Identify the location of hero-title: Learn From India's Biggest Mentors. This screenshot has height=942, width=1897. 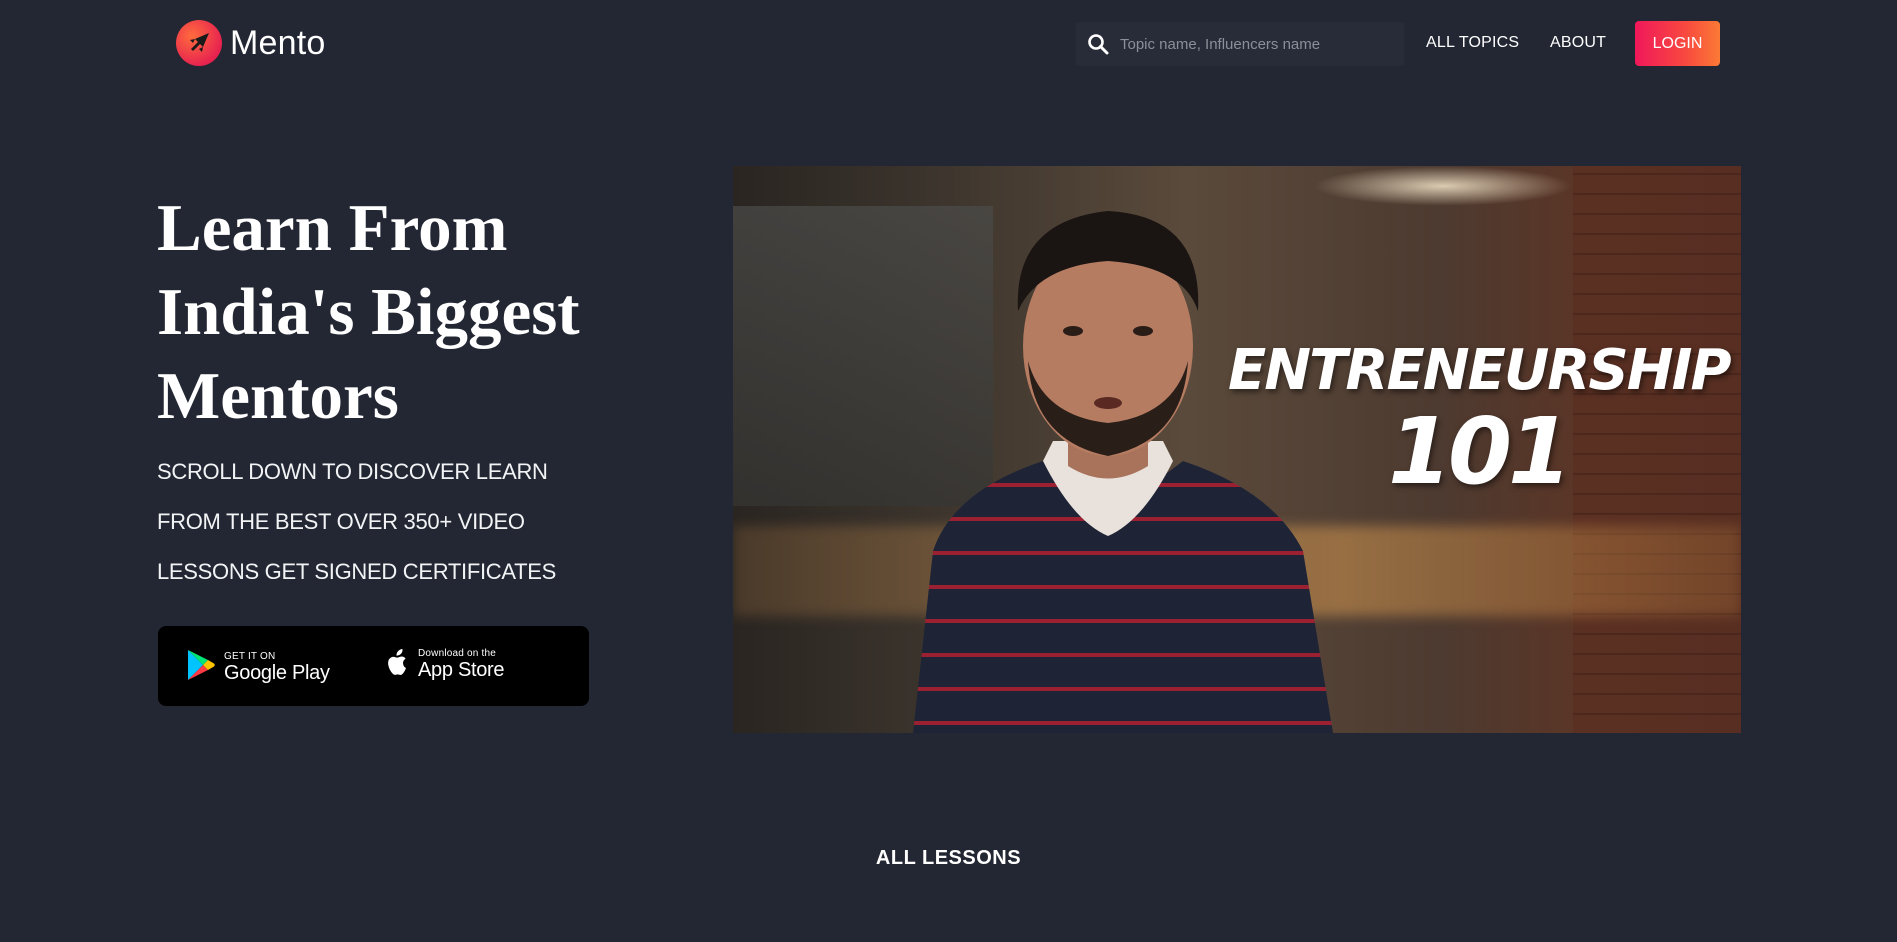
(368, 312).